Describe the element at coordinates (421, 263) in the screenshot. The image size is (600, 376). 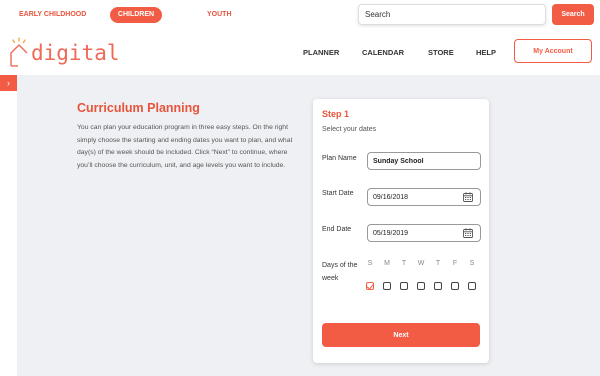
I see `day-letter-wednesday: W` at that location.